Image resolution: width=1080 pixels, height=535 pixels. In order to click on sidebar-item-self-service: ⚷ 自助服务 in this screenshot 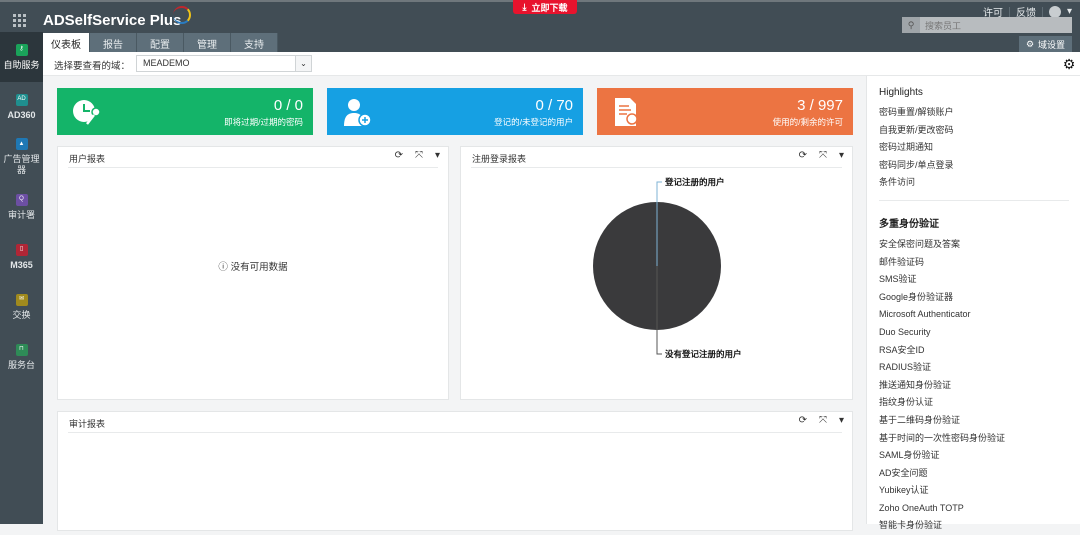, I will do `click(21, 57)`.